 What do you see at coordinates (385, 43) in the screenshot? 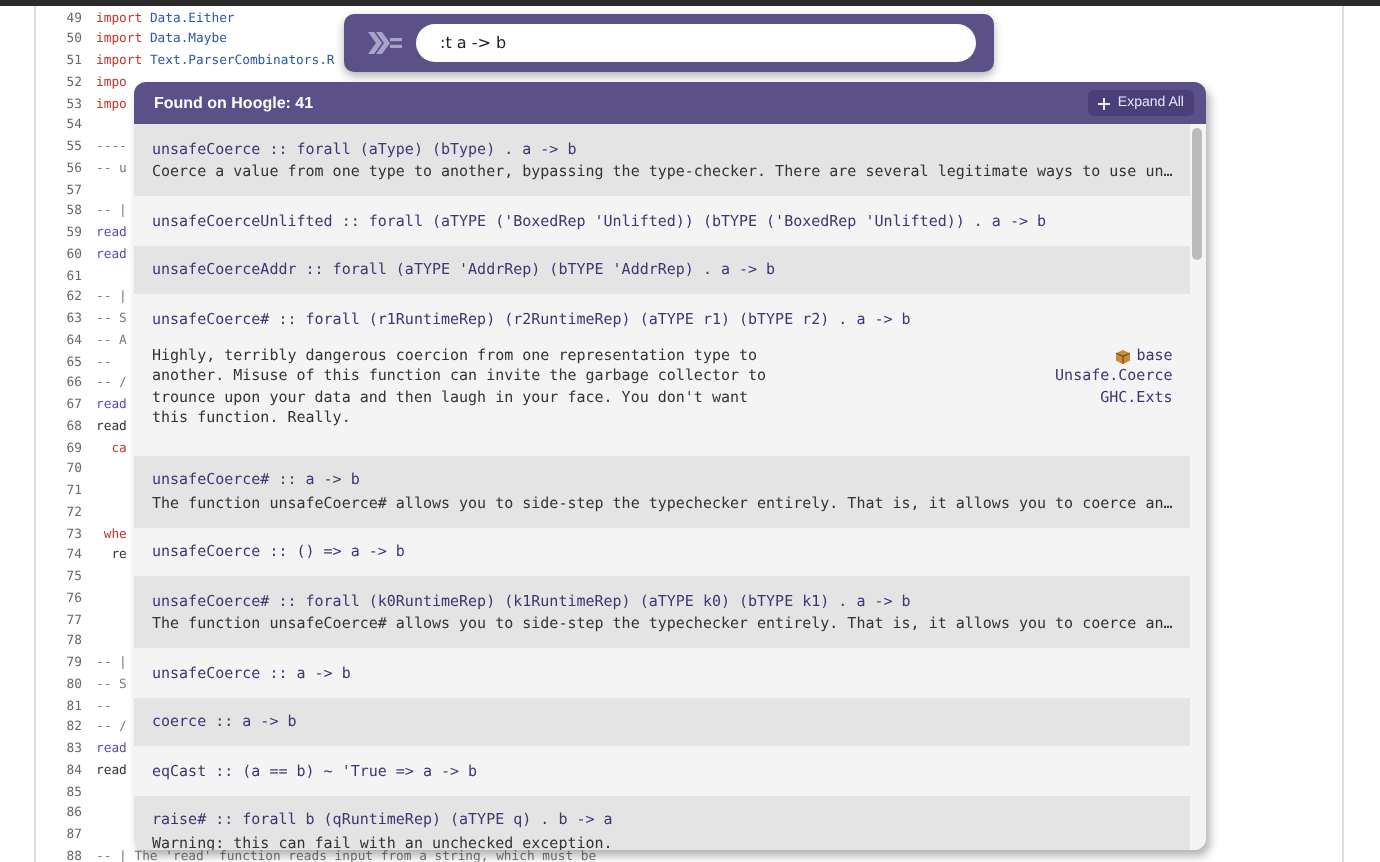
I see `hoogle-logo-icon` at bounding box center [385, 43].